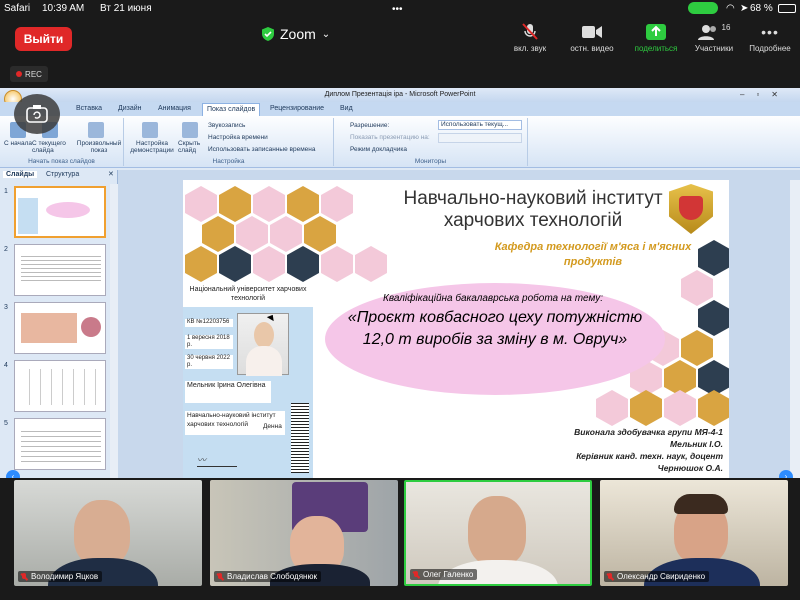 The image size is (800, 600). Describe the element at coordinates (130, 108) in the screenshot. I see `tab-design: Дизайн` at that location.